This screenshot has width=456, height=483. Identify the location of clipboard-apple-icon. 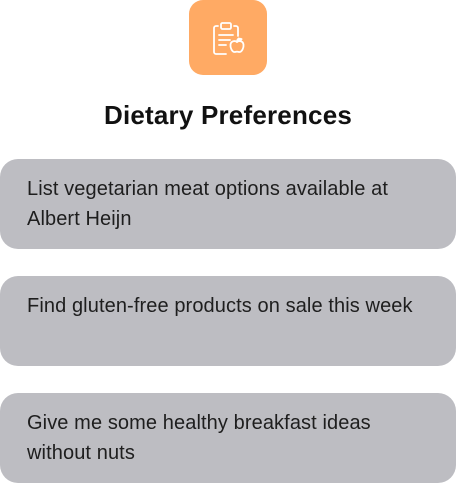
(229, 38).